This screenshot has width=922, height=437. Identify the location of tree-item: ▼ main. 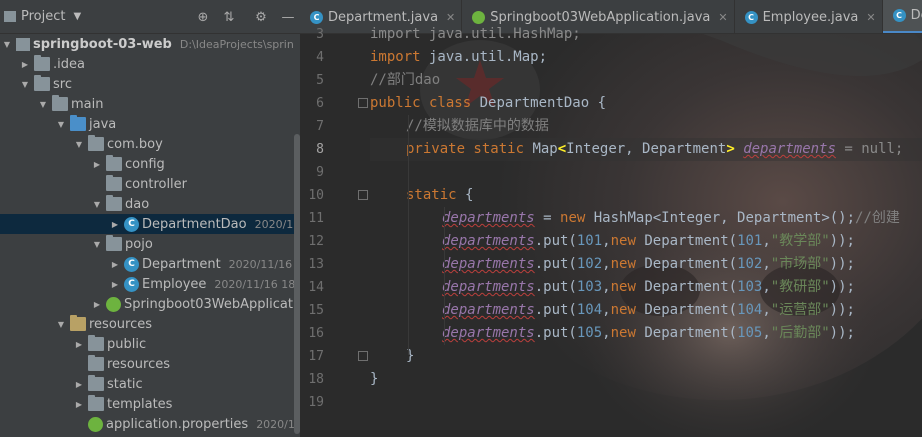
(150, 104).